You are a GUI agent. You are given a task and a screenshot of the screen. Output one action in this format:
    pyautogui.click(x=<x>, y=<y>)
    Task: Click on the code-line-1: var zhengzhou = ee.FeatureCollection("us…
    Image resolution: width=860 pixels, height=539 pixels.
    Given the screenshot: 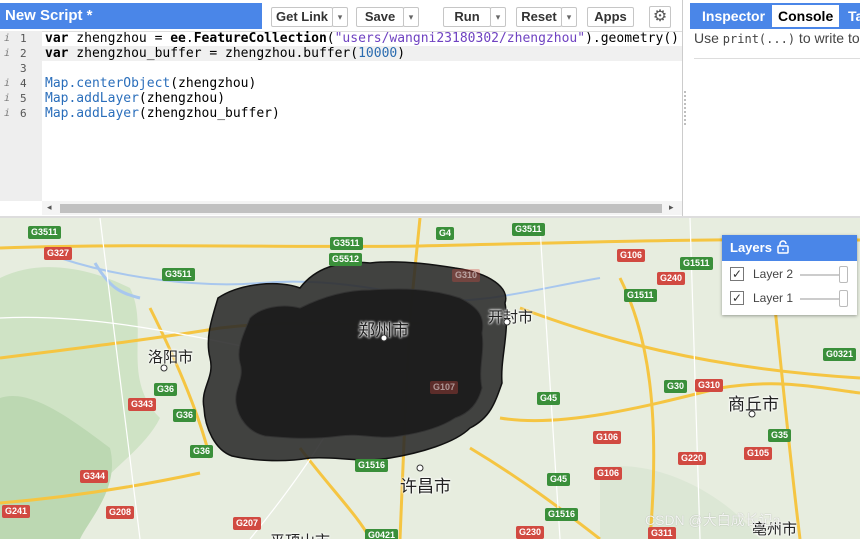 What is the action you would take?
    pyautogui.click(x=362, y=38)
    